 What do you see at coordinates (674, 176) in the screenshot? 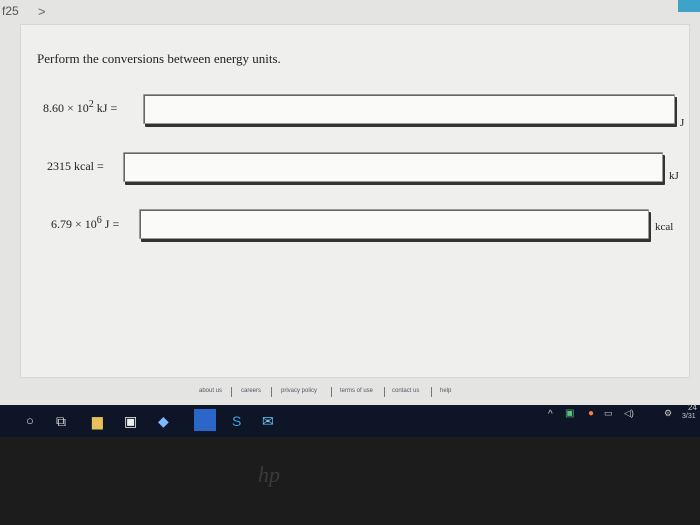
I see `unit-label-2: kJ` at bounding box center [674, 176].